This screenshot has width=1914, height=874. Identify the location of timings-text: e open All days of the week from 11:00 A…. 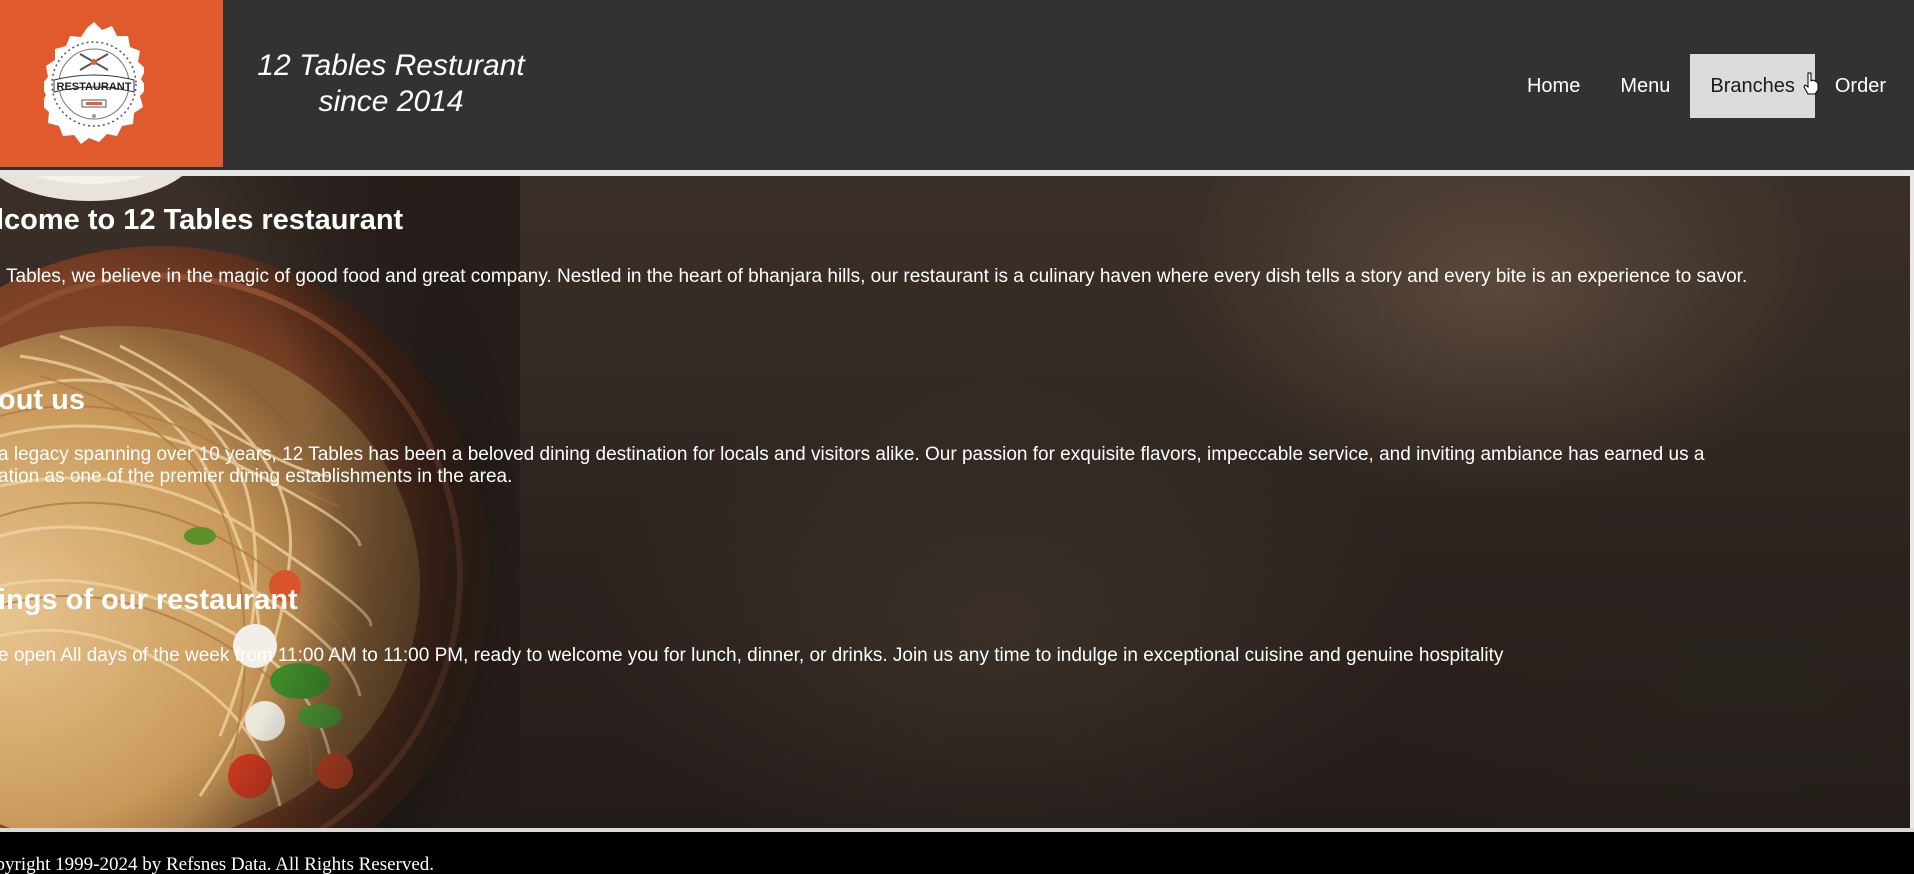
(752, 655).